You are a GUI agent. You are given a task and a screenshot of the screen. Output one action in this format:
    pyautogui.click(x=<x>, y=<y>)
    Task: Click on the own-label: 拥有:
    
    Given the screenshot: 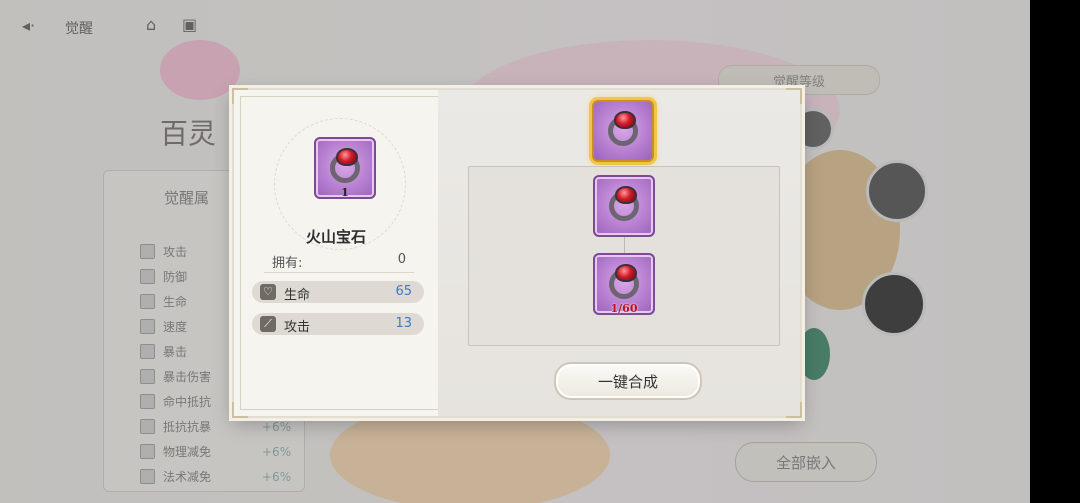 What is the action you would take?
    pyautogui.click(x=287, y=263)
    